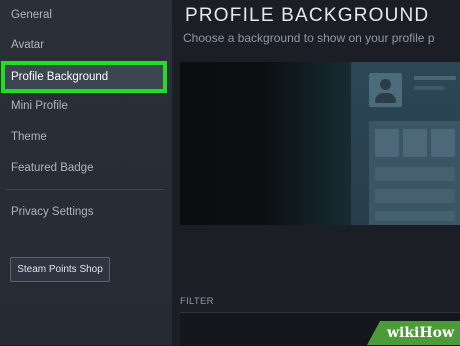 The image size is (460, 346). What do you see at coordinates (60, 269) in the screenshot?
I see `steam-points-shop-button: Steam Points Shop` at bounding box center [60, 269].